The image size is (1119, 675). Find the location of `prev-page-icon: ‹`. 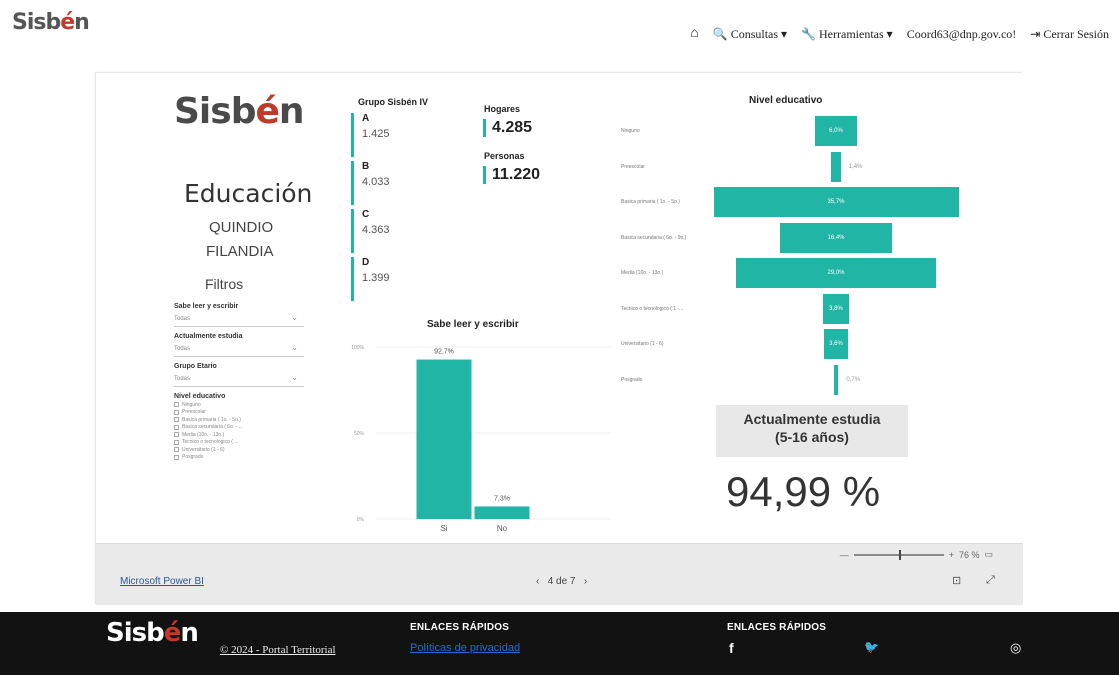

prev-page-icon: ‹ is located at coordinates (537, 581).